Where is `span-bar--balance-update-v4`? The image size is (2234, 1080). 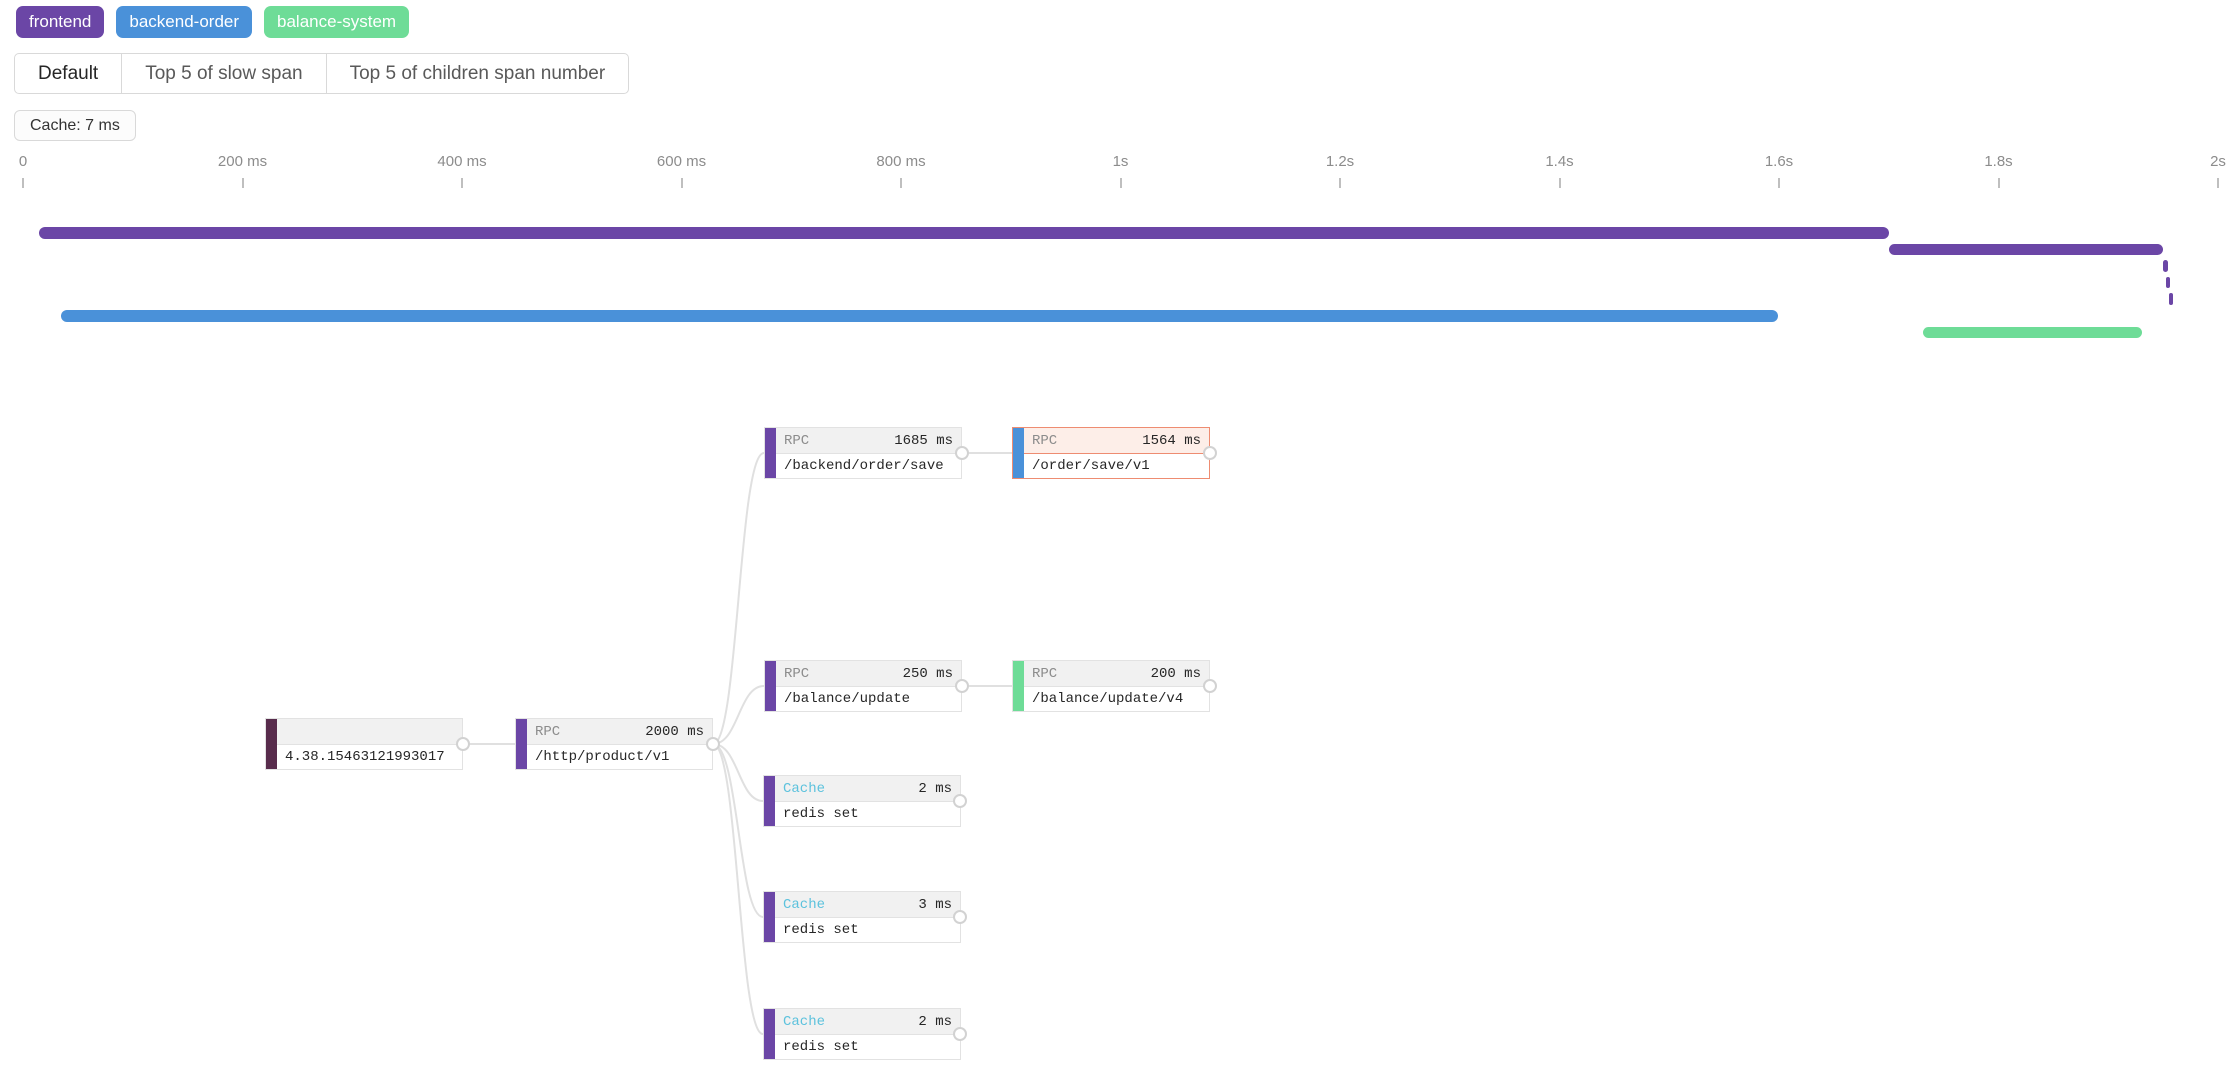 span-bar--balance-update-v4 is located at coordinates (2032, 332).